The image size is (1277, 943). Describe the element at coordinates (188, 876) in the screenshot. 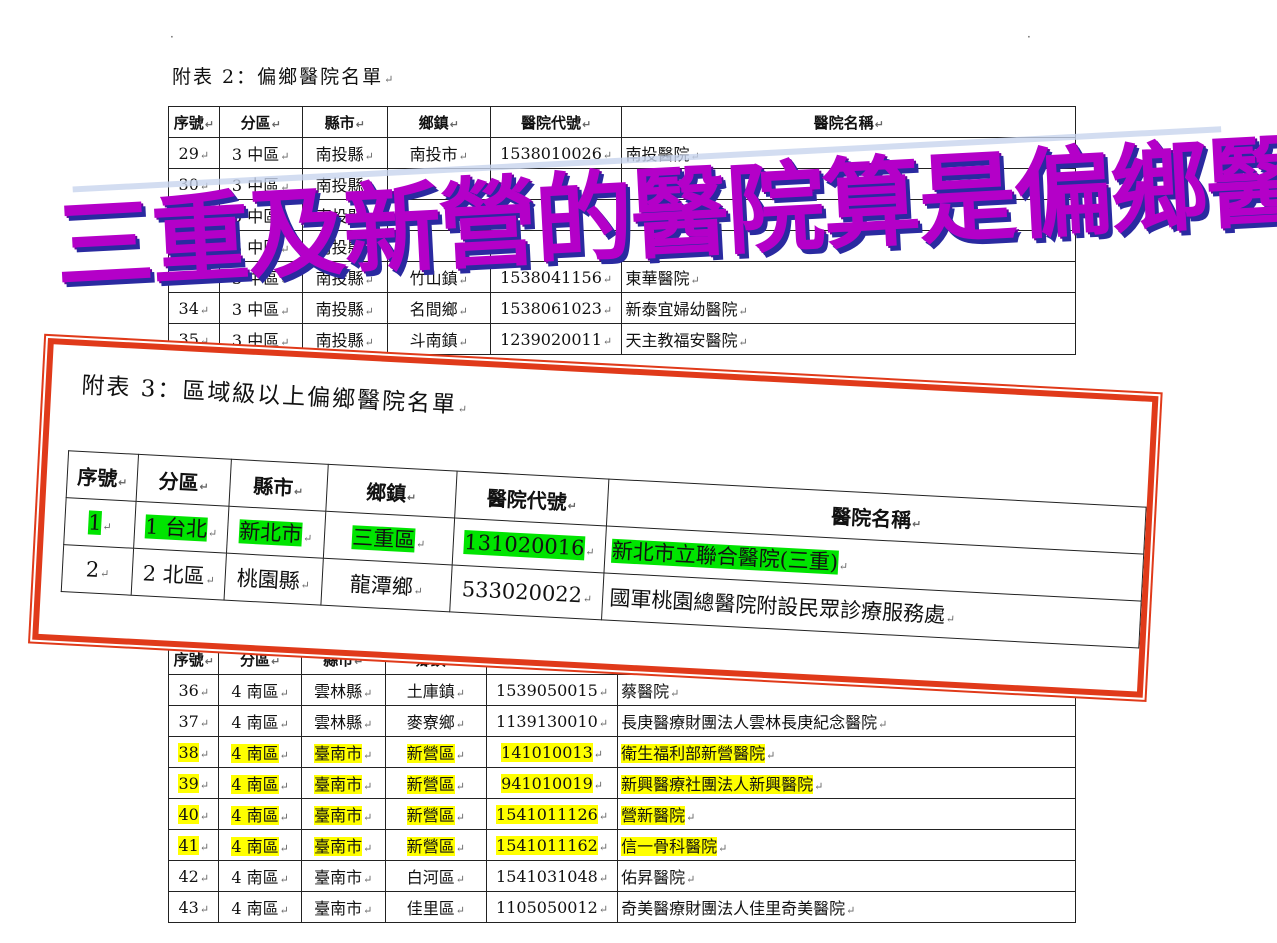

I see `cell-no-text: 42` at that location.